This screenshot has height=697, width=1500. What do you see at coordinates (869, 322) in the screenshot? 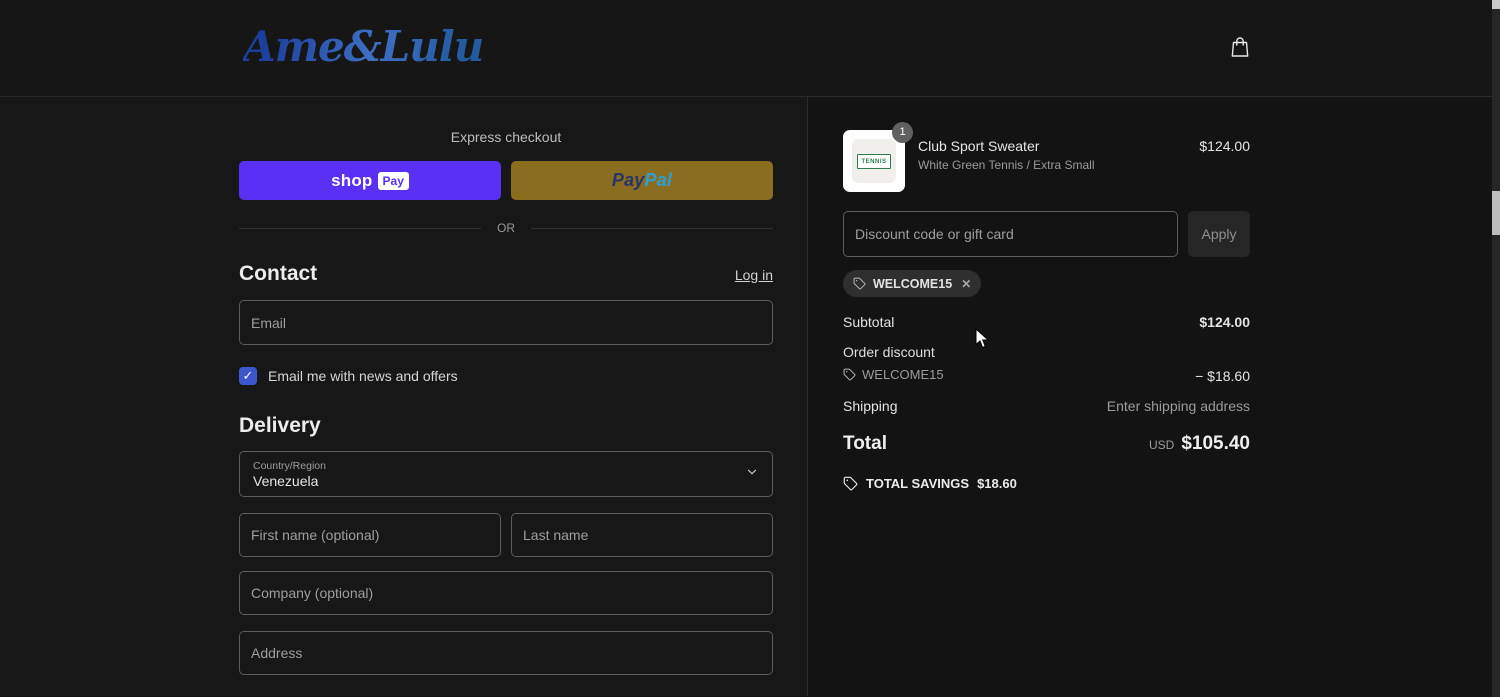
I see `subtotal-label: Subtotal` at bounding box center [869, 322].